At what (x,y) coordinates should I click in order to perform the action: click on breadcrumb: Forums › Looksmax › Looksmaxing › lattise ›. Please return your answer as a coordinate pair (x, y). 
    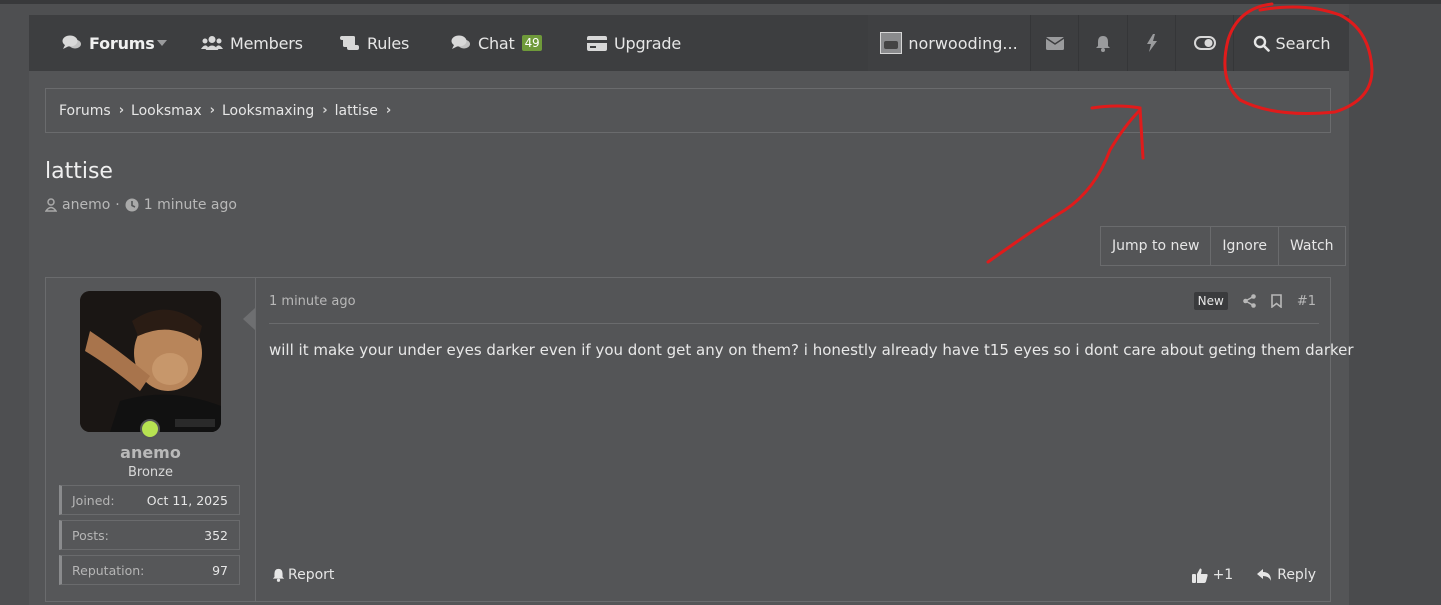
    Looking at the image, I should click on (688, 110).